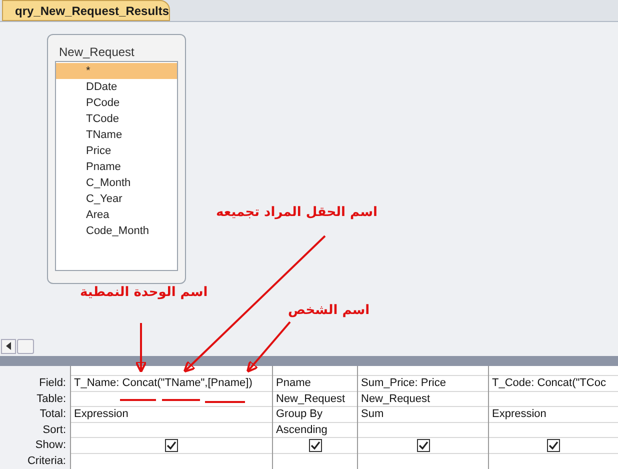  What do you see at coordinates (116, 183) in the screenshot?
I see `field-item: C_Month` at bounding box center [116, 183].